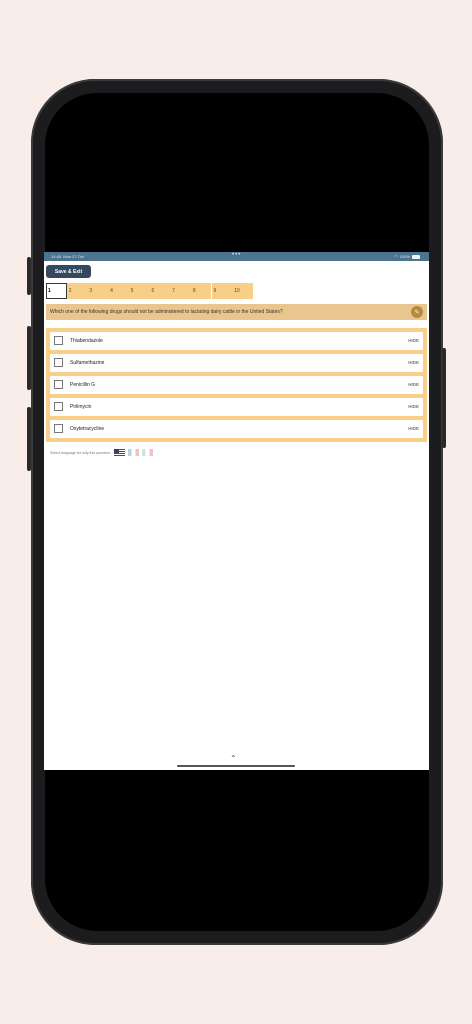  I want to click on multitask-dots-icon: •••, so click(237, 255).